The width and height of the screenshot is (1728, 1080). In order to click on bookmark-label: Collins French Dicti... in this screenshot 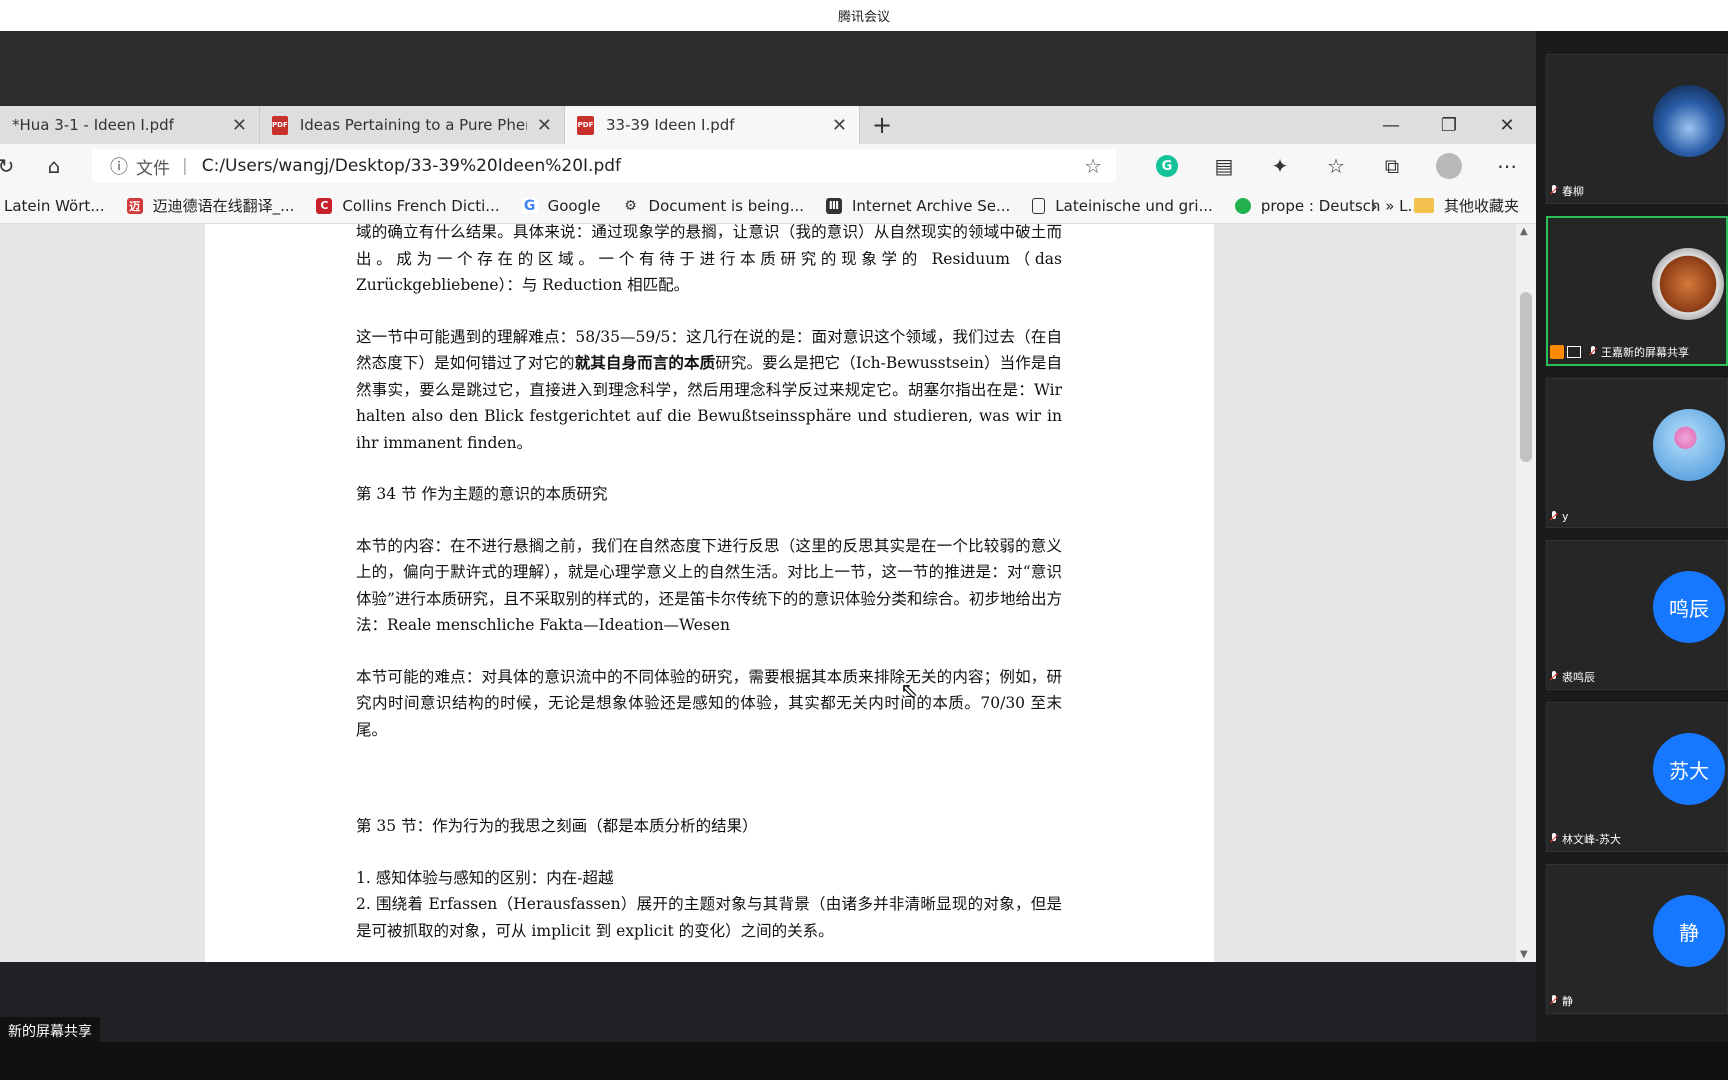, I will do `click(421, 205)`.